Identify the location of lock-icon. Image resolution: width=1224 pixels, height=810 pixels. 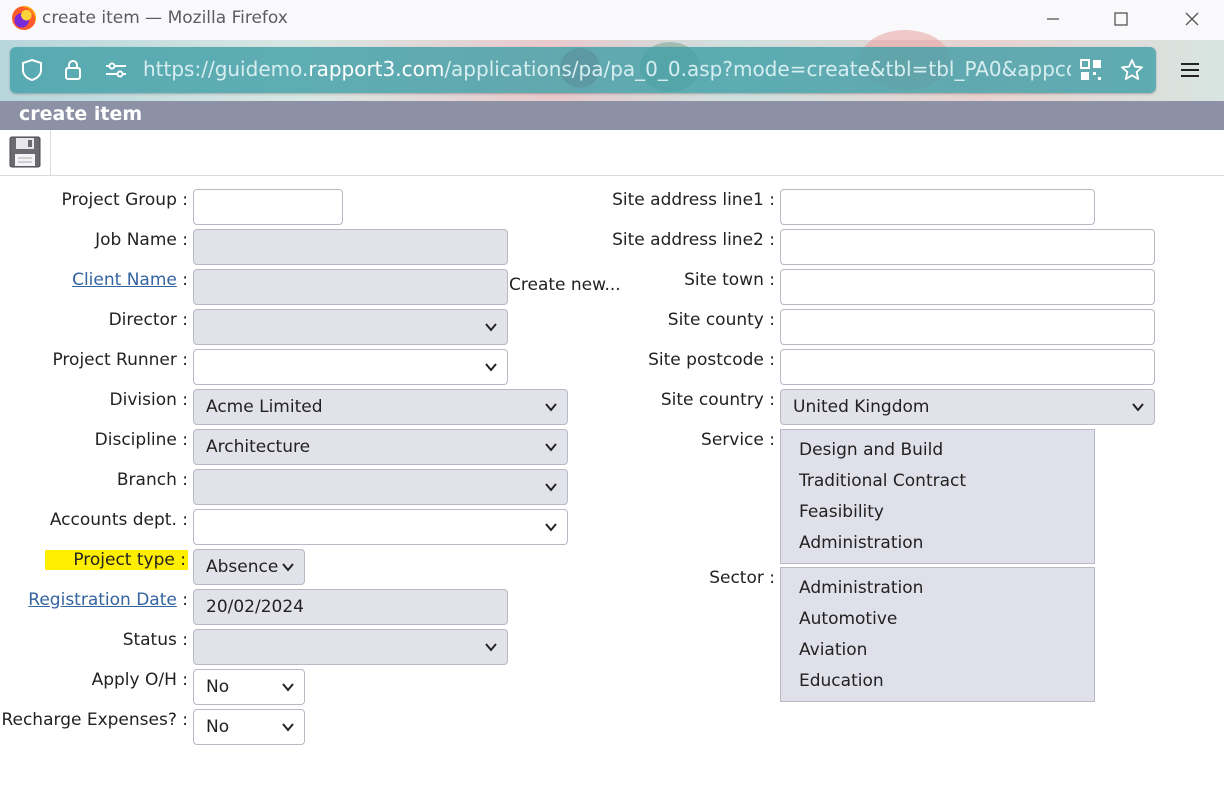
(73, 70).